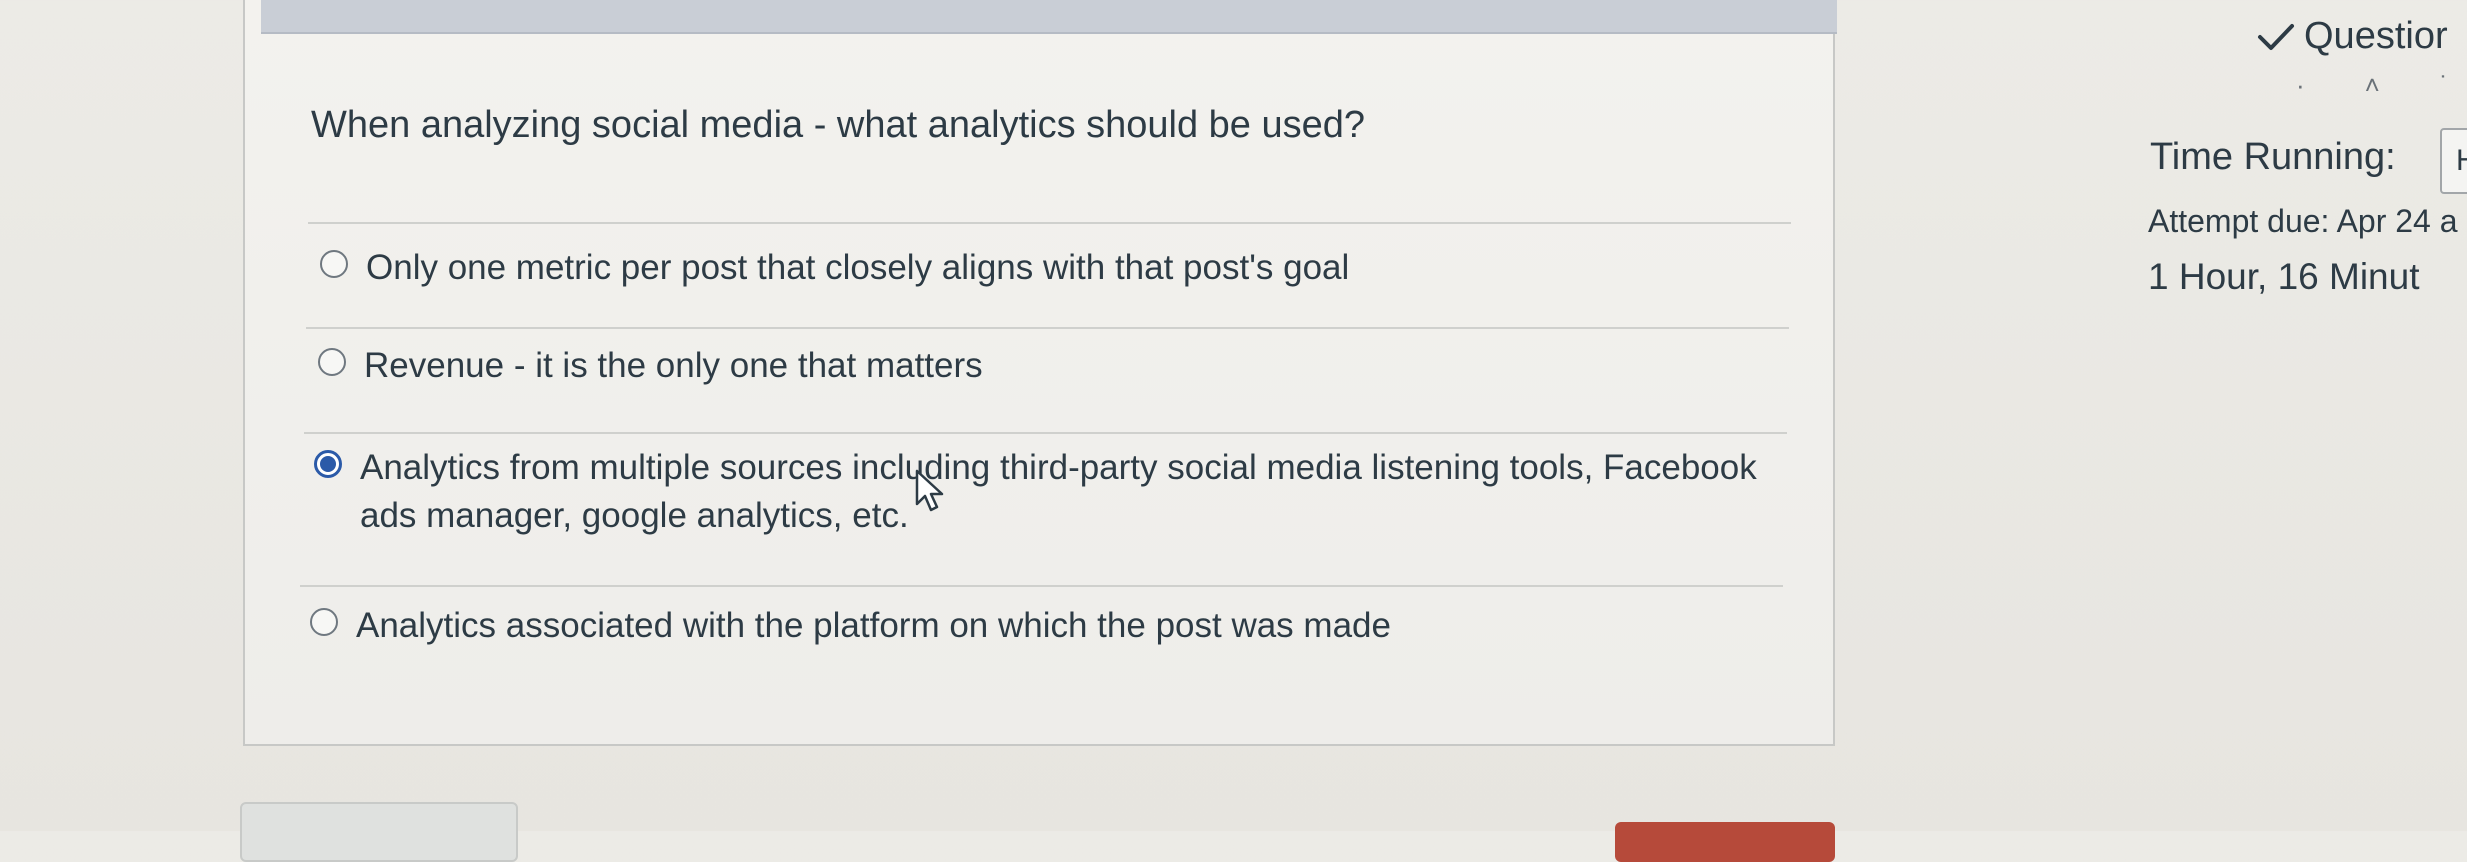 This screenshot has height=862, width=2467. Describe the element at coordinates (2276, 36) in the screenshot. I see `check-icon` at that location.